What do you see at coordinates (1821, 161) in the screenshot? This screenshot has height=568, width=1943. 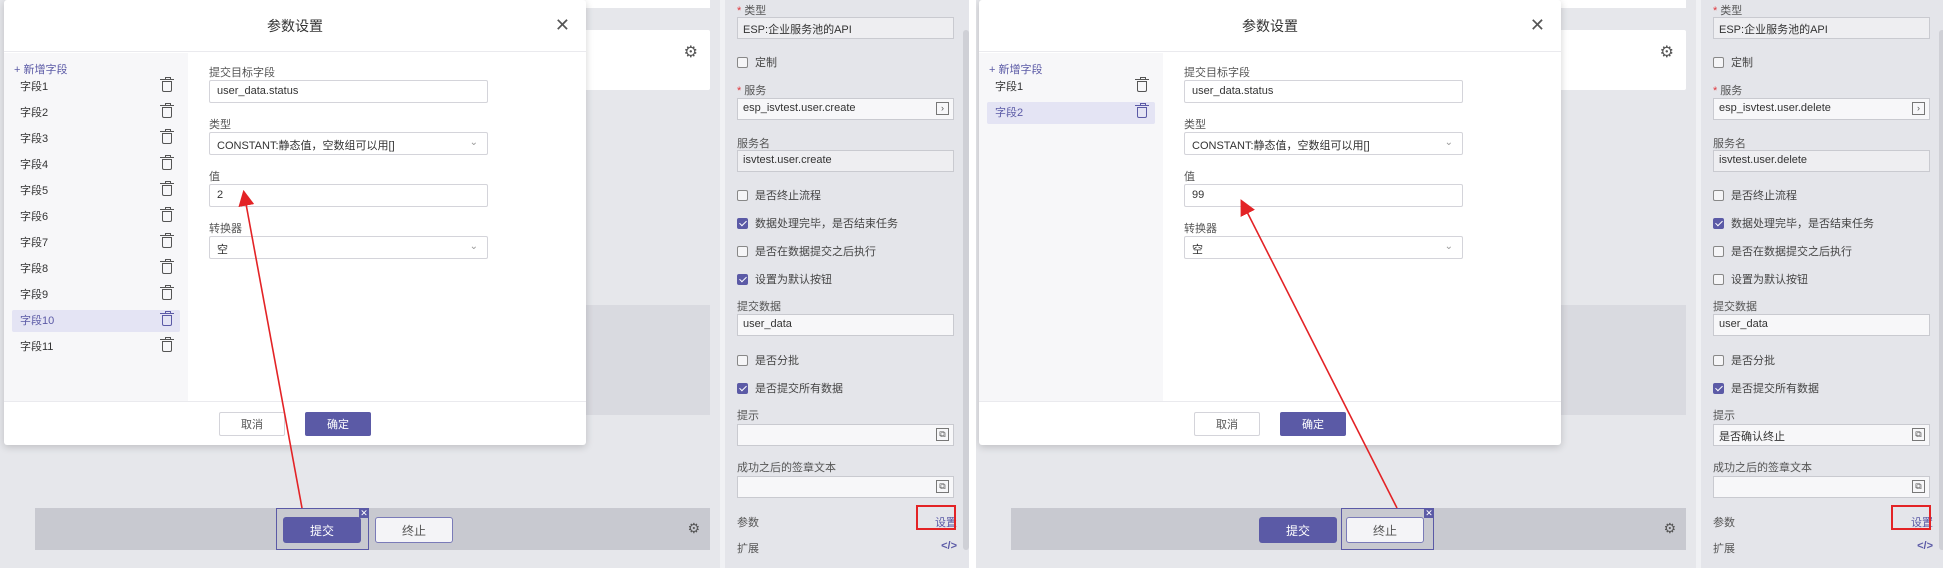 I see `service-name-field: isvtest.user.delete` at bounding box center [1821, 161].